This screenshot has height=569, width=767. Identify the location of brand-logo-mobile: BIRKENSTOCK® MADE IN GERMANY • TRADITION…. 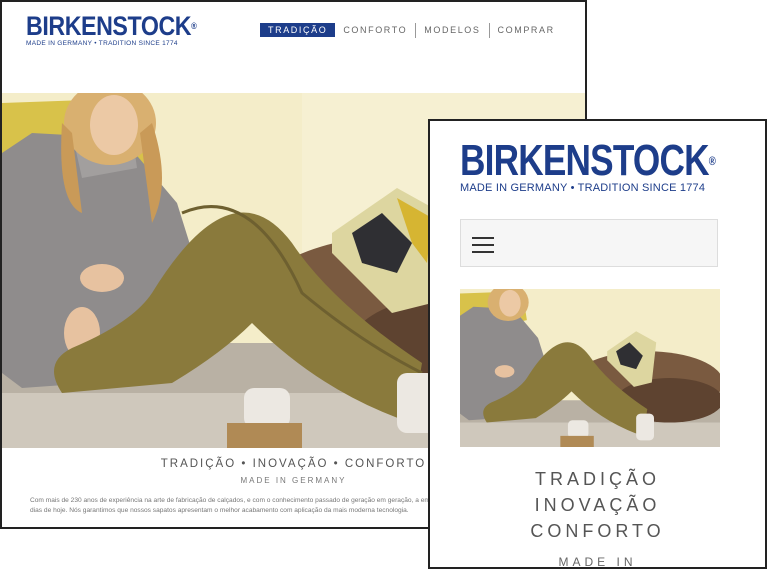
(612, 165).